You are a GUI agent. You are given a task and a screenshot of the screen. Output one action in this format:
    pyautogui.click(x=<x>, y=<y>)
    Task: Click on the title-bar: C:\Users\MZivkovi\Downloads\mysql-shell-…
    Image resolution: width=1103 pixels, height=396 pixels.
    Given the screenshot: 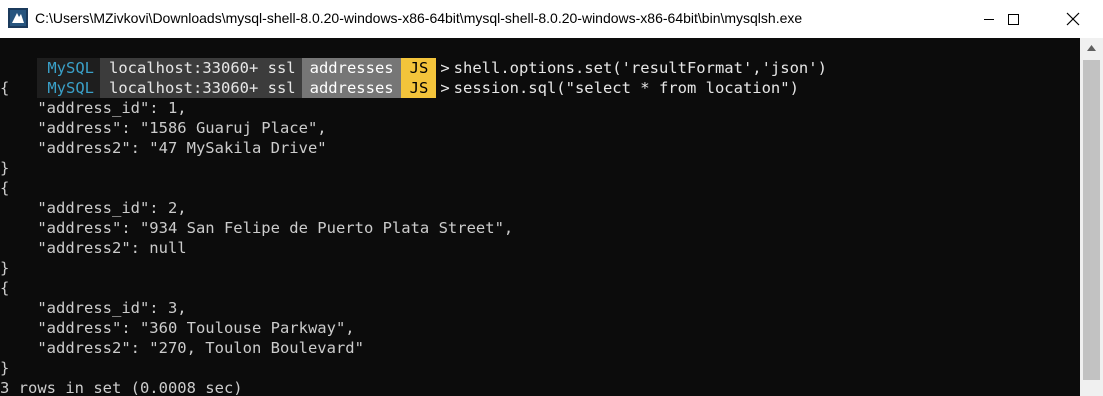 What is the action you would take?
    pyautogui.click(x=551, y=19)
    